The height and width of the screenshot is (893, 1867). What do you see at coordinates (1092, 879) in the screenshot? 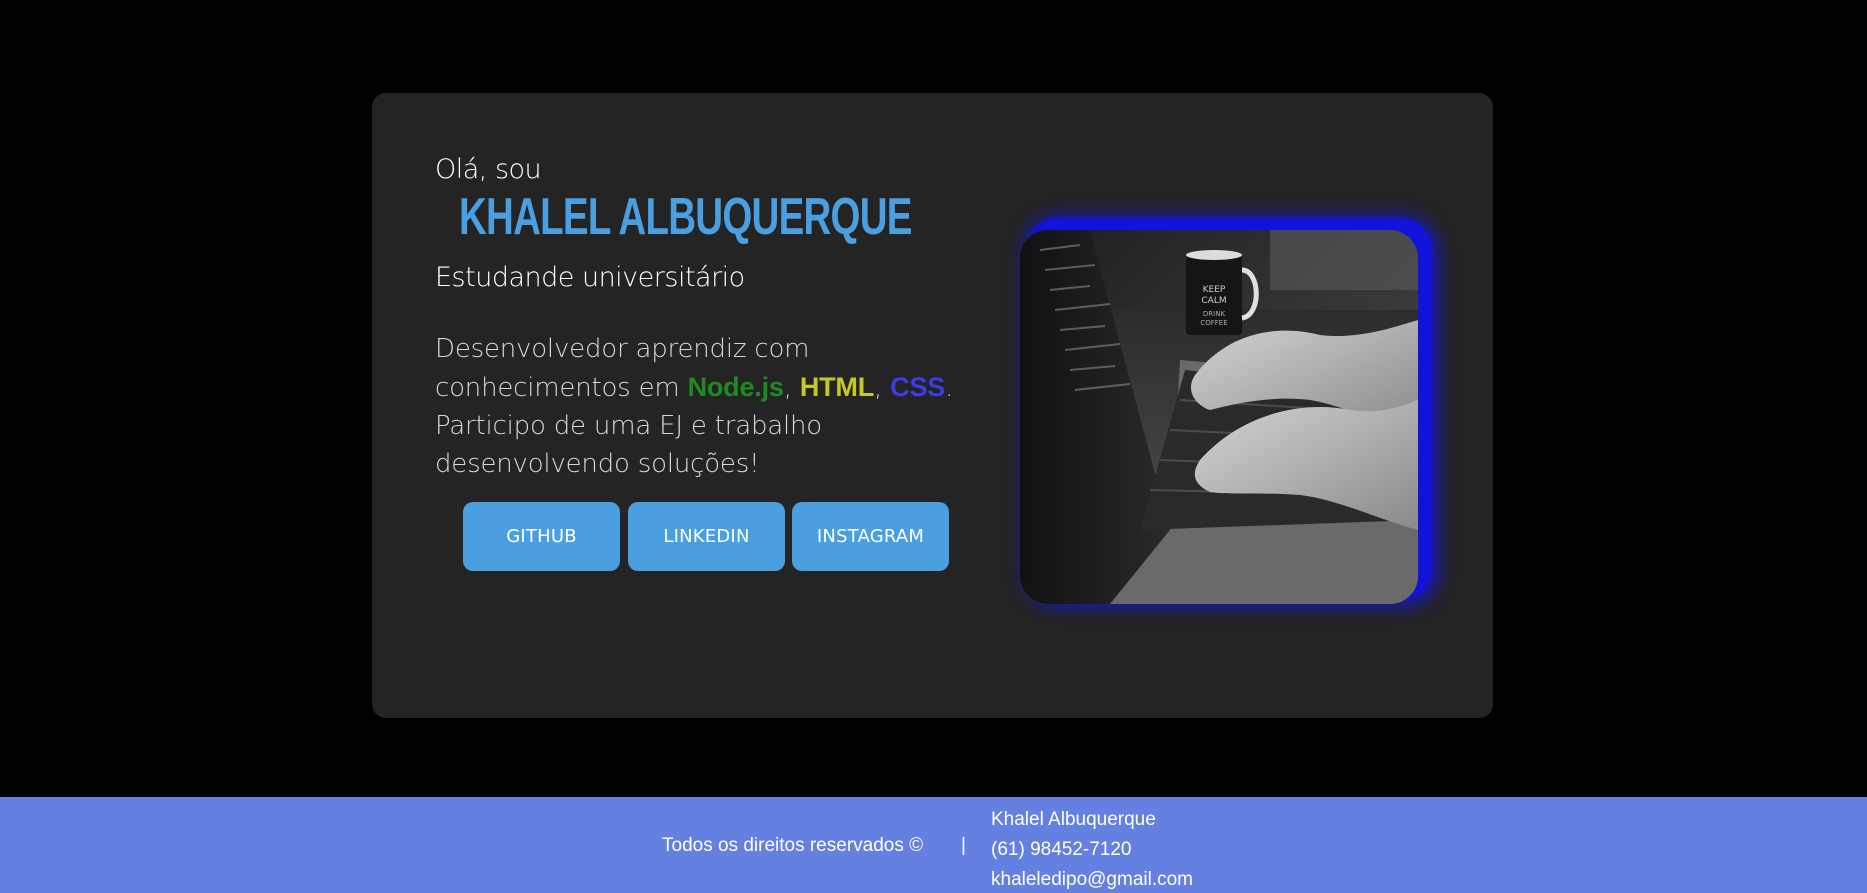
I see `contact-email: khaleledipo@gmail.com` at bounding box center [1092, 879].